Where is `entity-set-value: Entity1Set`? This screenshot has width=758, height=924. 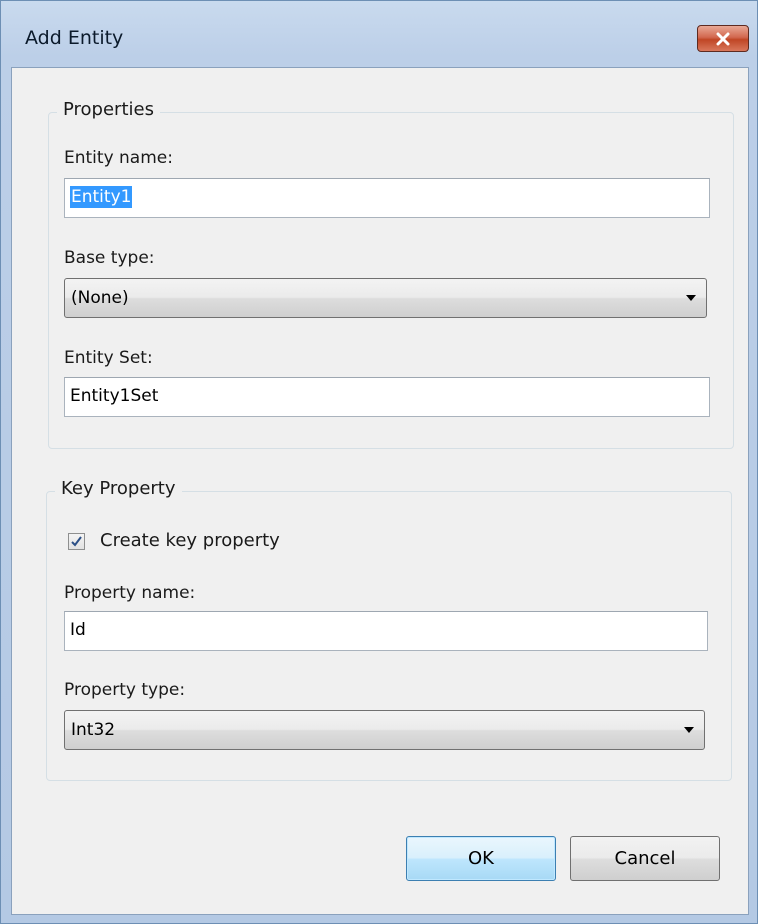 entity-set-value: Entity1Set is located at coordinates (114, 396).